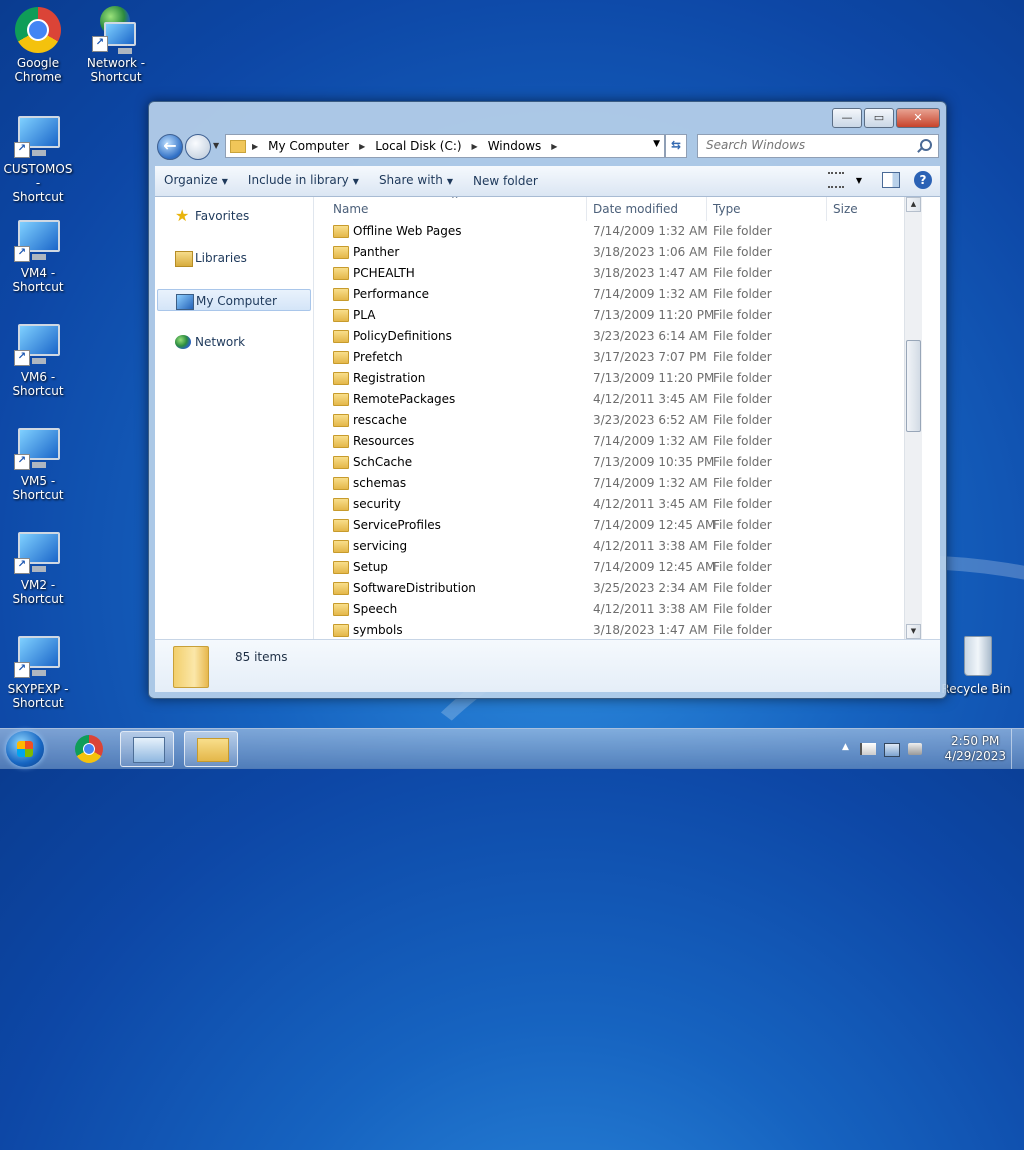 This screenshot has width=1024, height=1150. What do you see at coordinates (975, 749) in the screenshot?
I see `system-clock: 2:50 PM 4/29/2023` at bounding box center [975, 749].